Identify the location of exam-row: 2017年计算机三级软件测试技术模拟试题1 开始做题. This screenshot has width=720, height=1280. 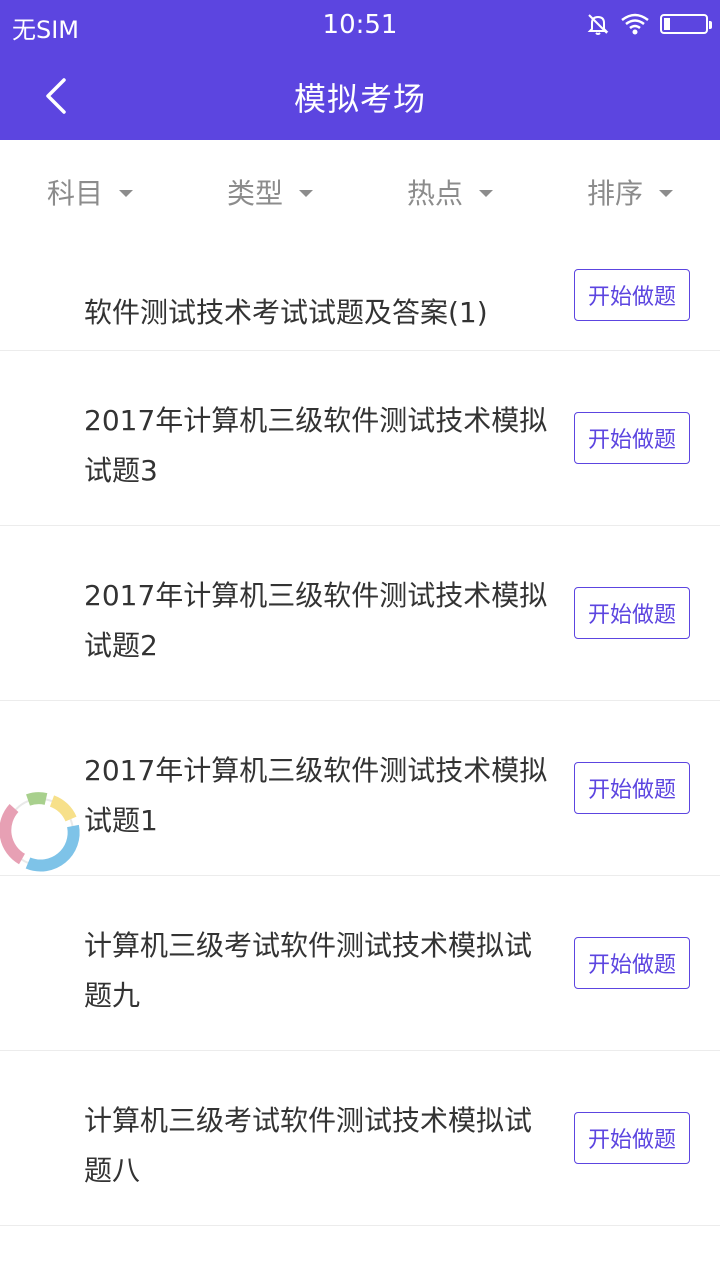
(360, 788).